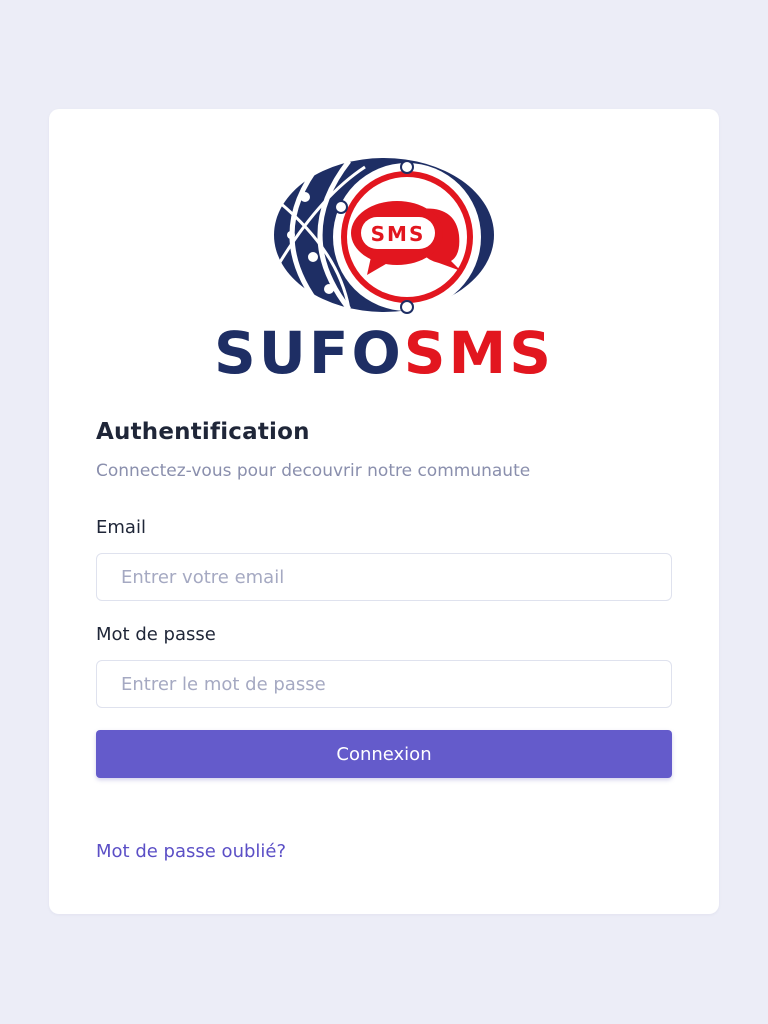  I want to click on brand-name-part2: SMS, so click(479, 353).